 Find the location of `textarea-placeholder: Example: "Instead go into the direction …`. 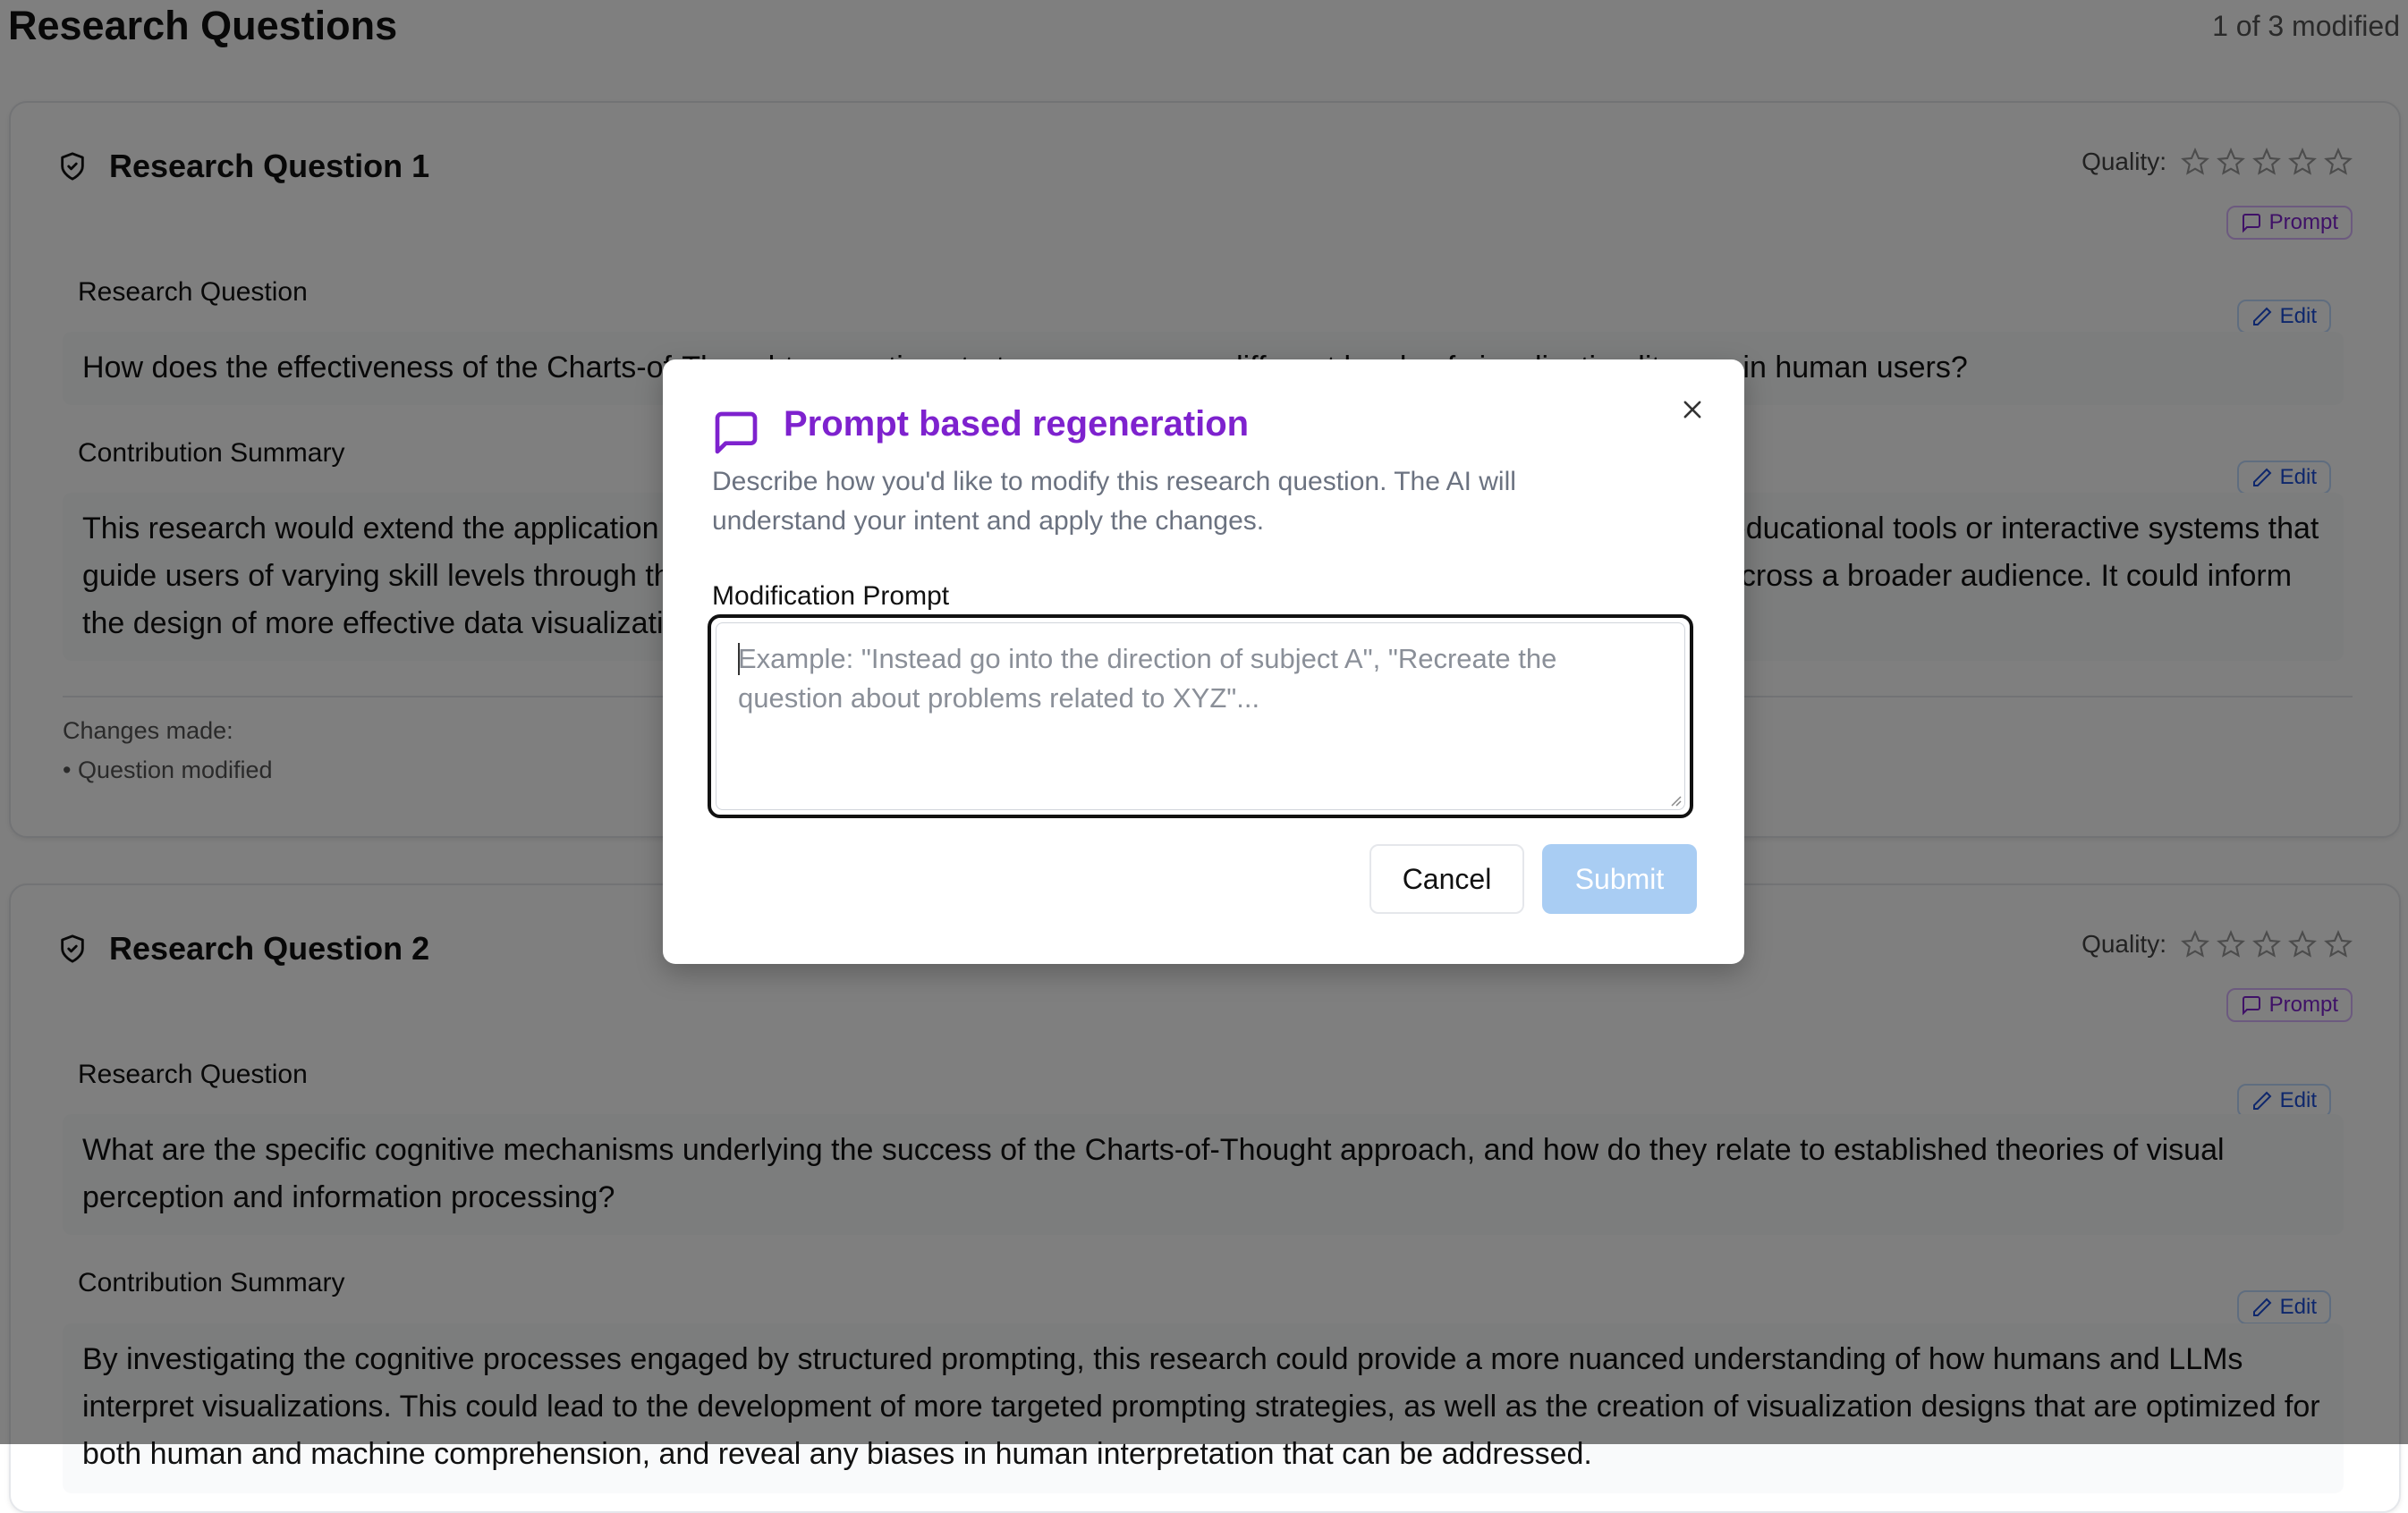

textarea-placeholder: Example: "Instead go into the direction … is located at coordinates (1147, 679).